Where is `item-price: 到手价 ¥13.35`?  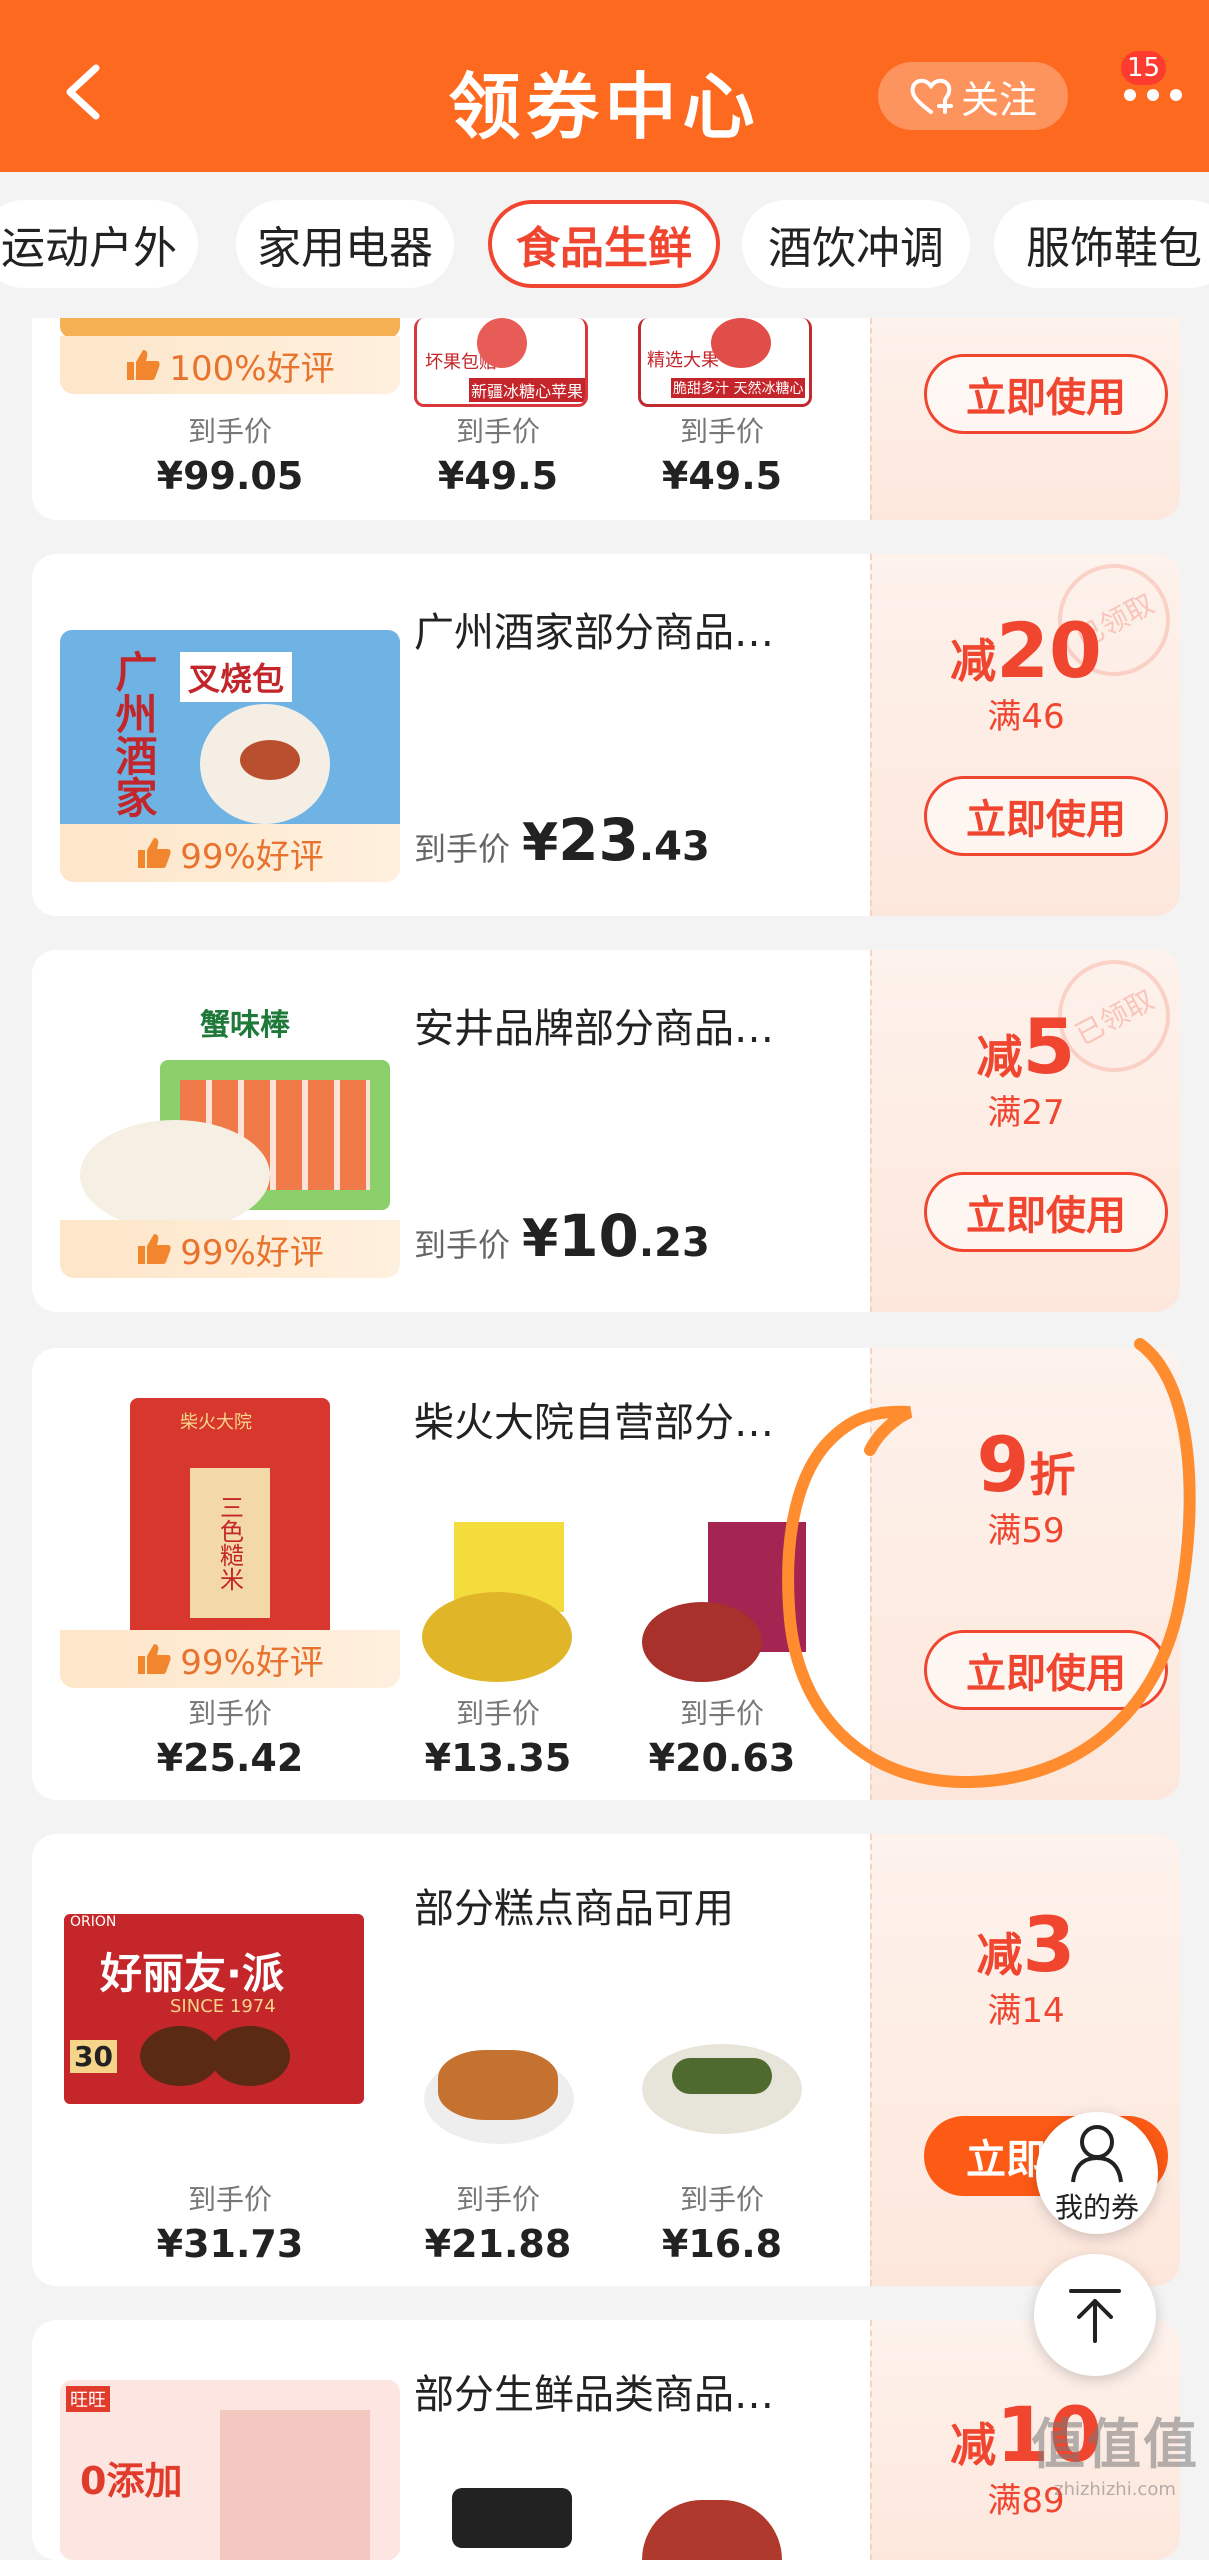 item-price: 到手价 ¥13.35 is located at coordinates (498, 1736).